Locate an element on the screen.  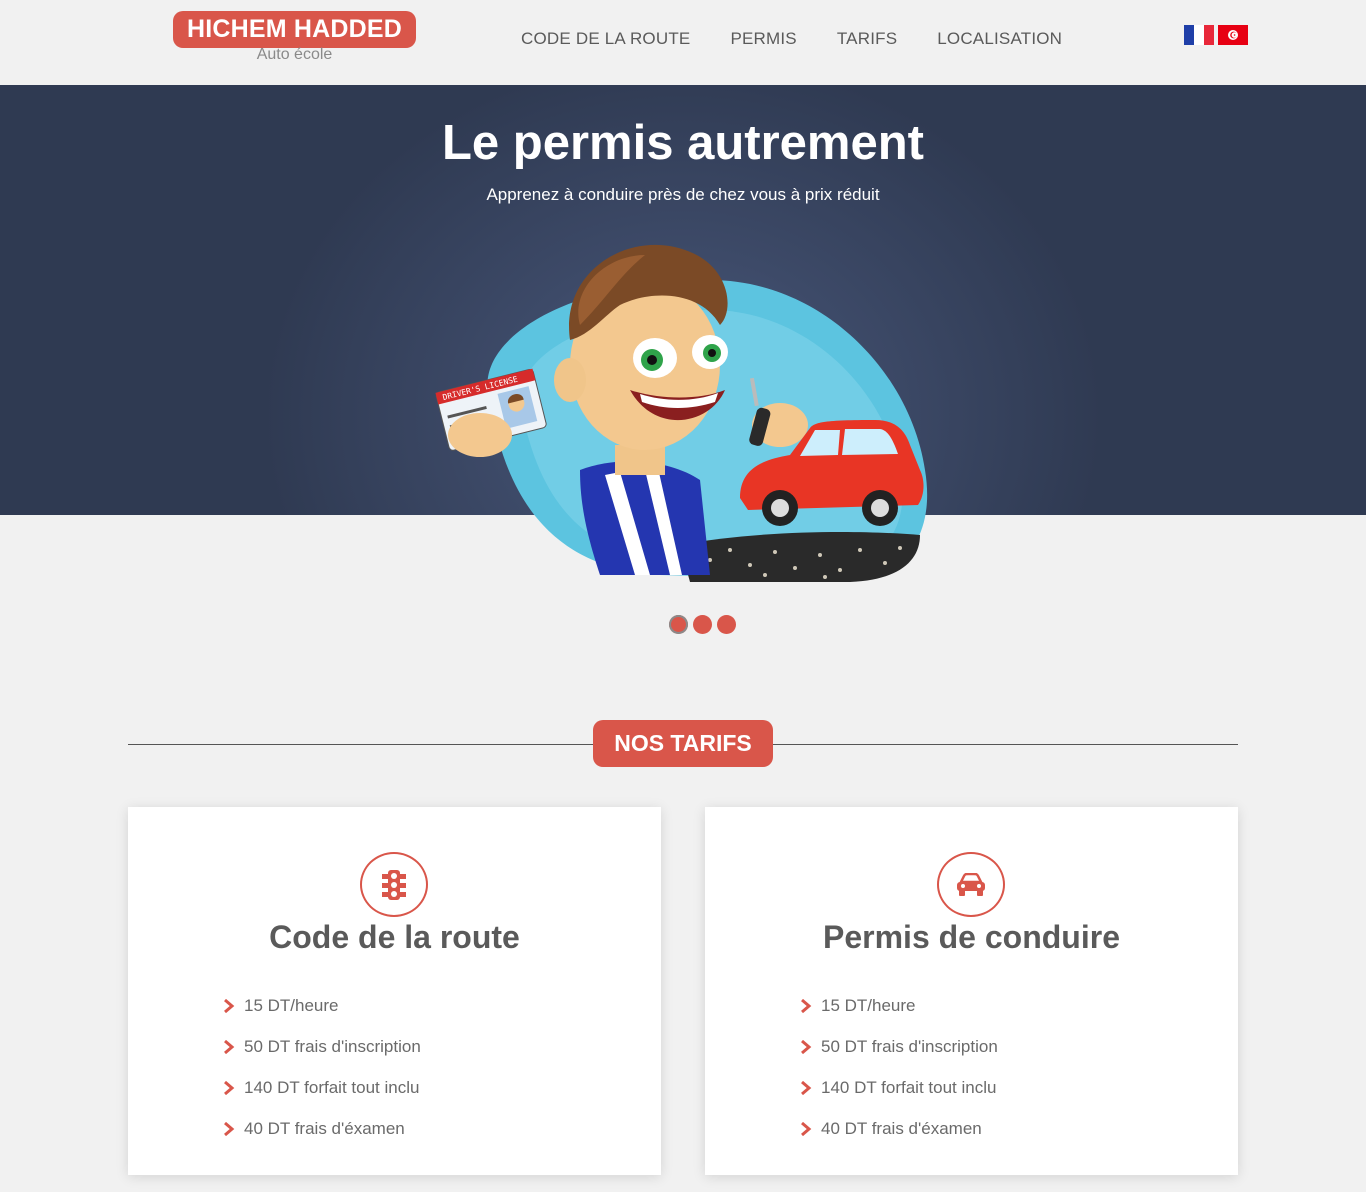
carousel-indicators is located at coordinates (702, 624).